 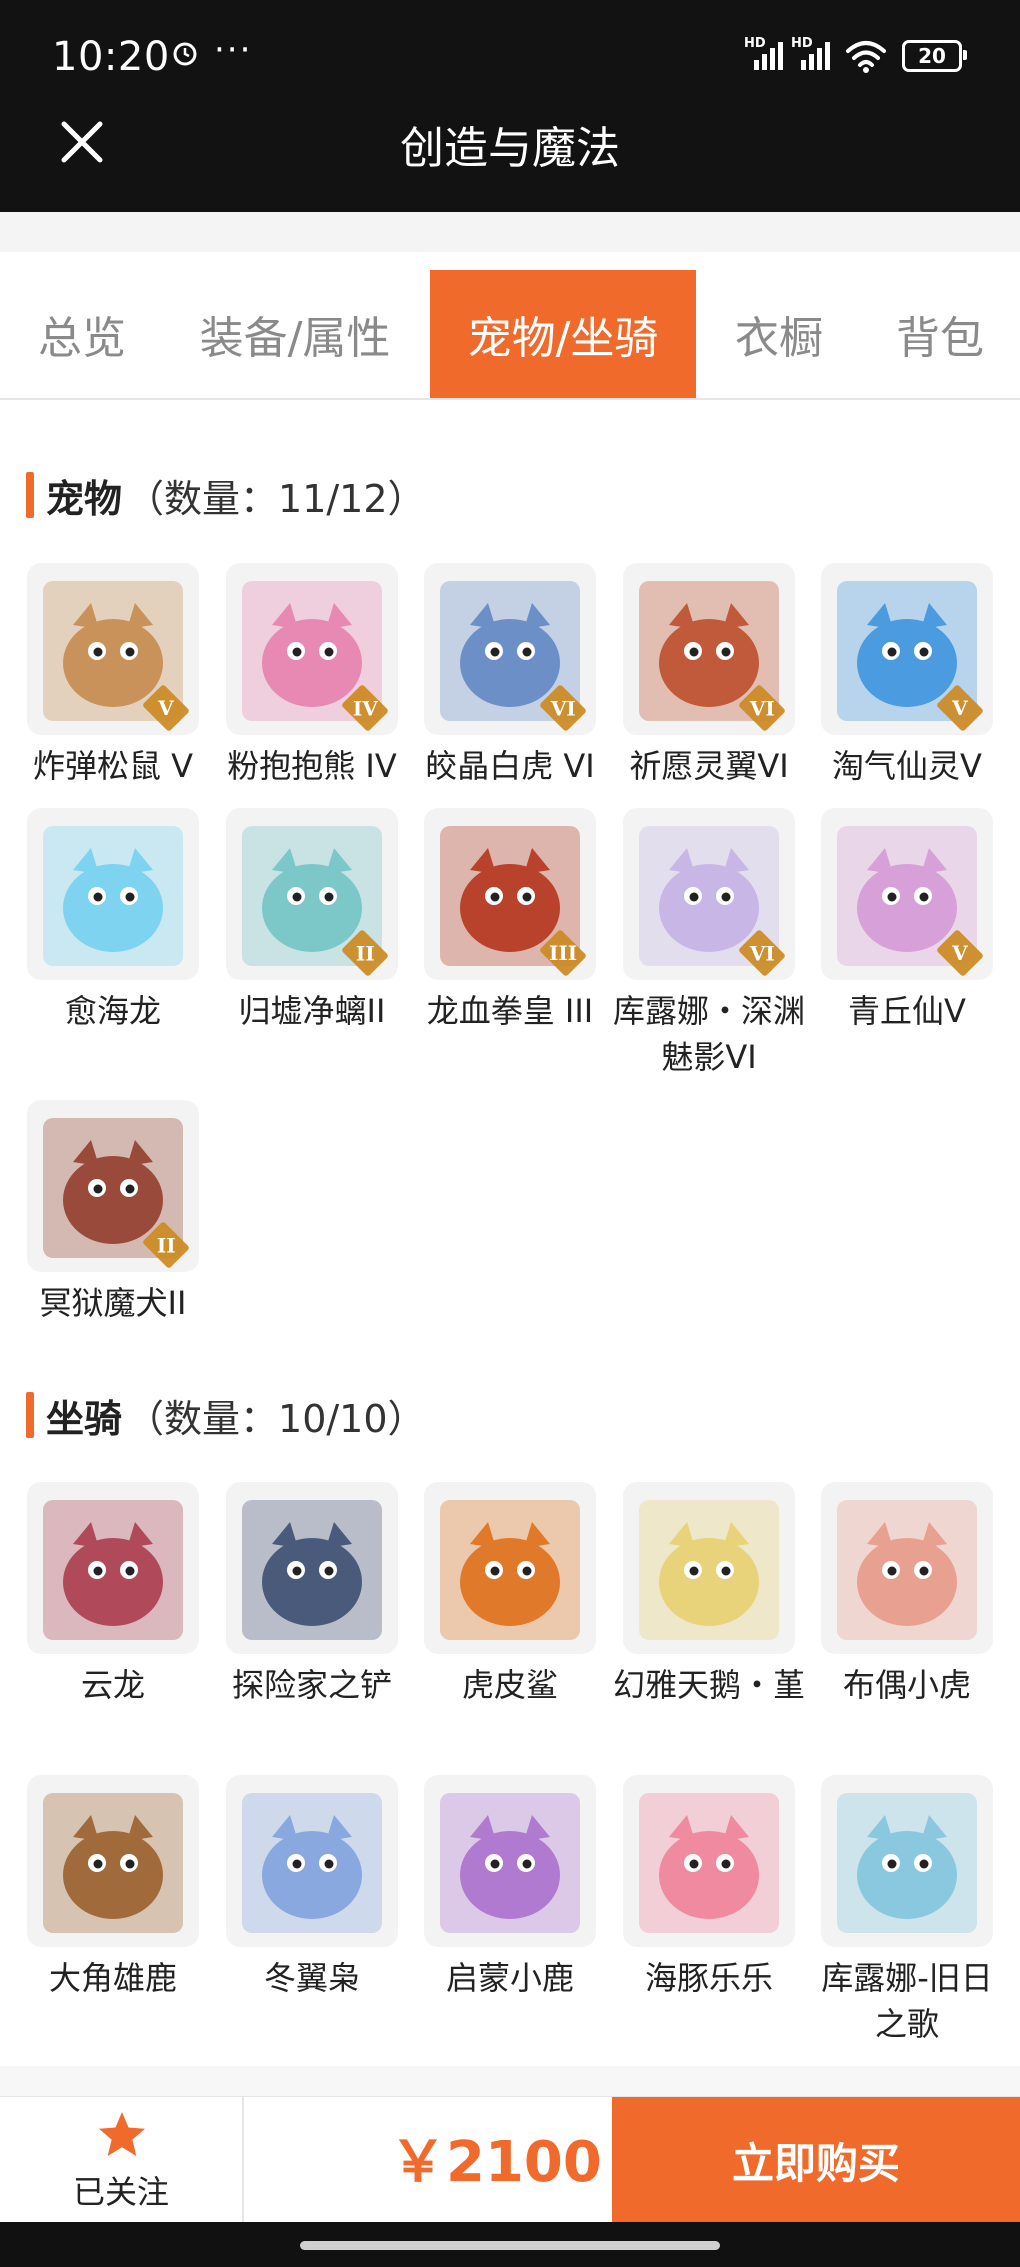 What do you see at coordinates (907, 1011) in the screenshot?
I see `pet-label: 青丘仙V` at bounding box center [907, 1011].